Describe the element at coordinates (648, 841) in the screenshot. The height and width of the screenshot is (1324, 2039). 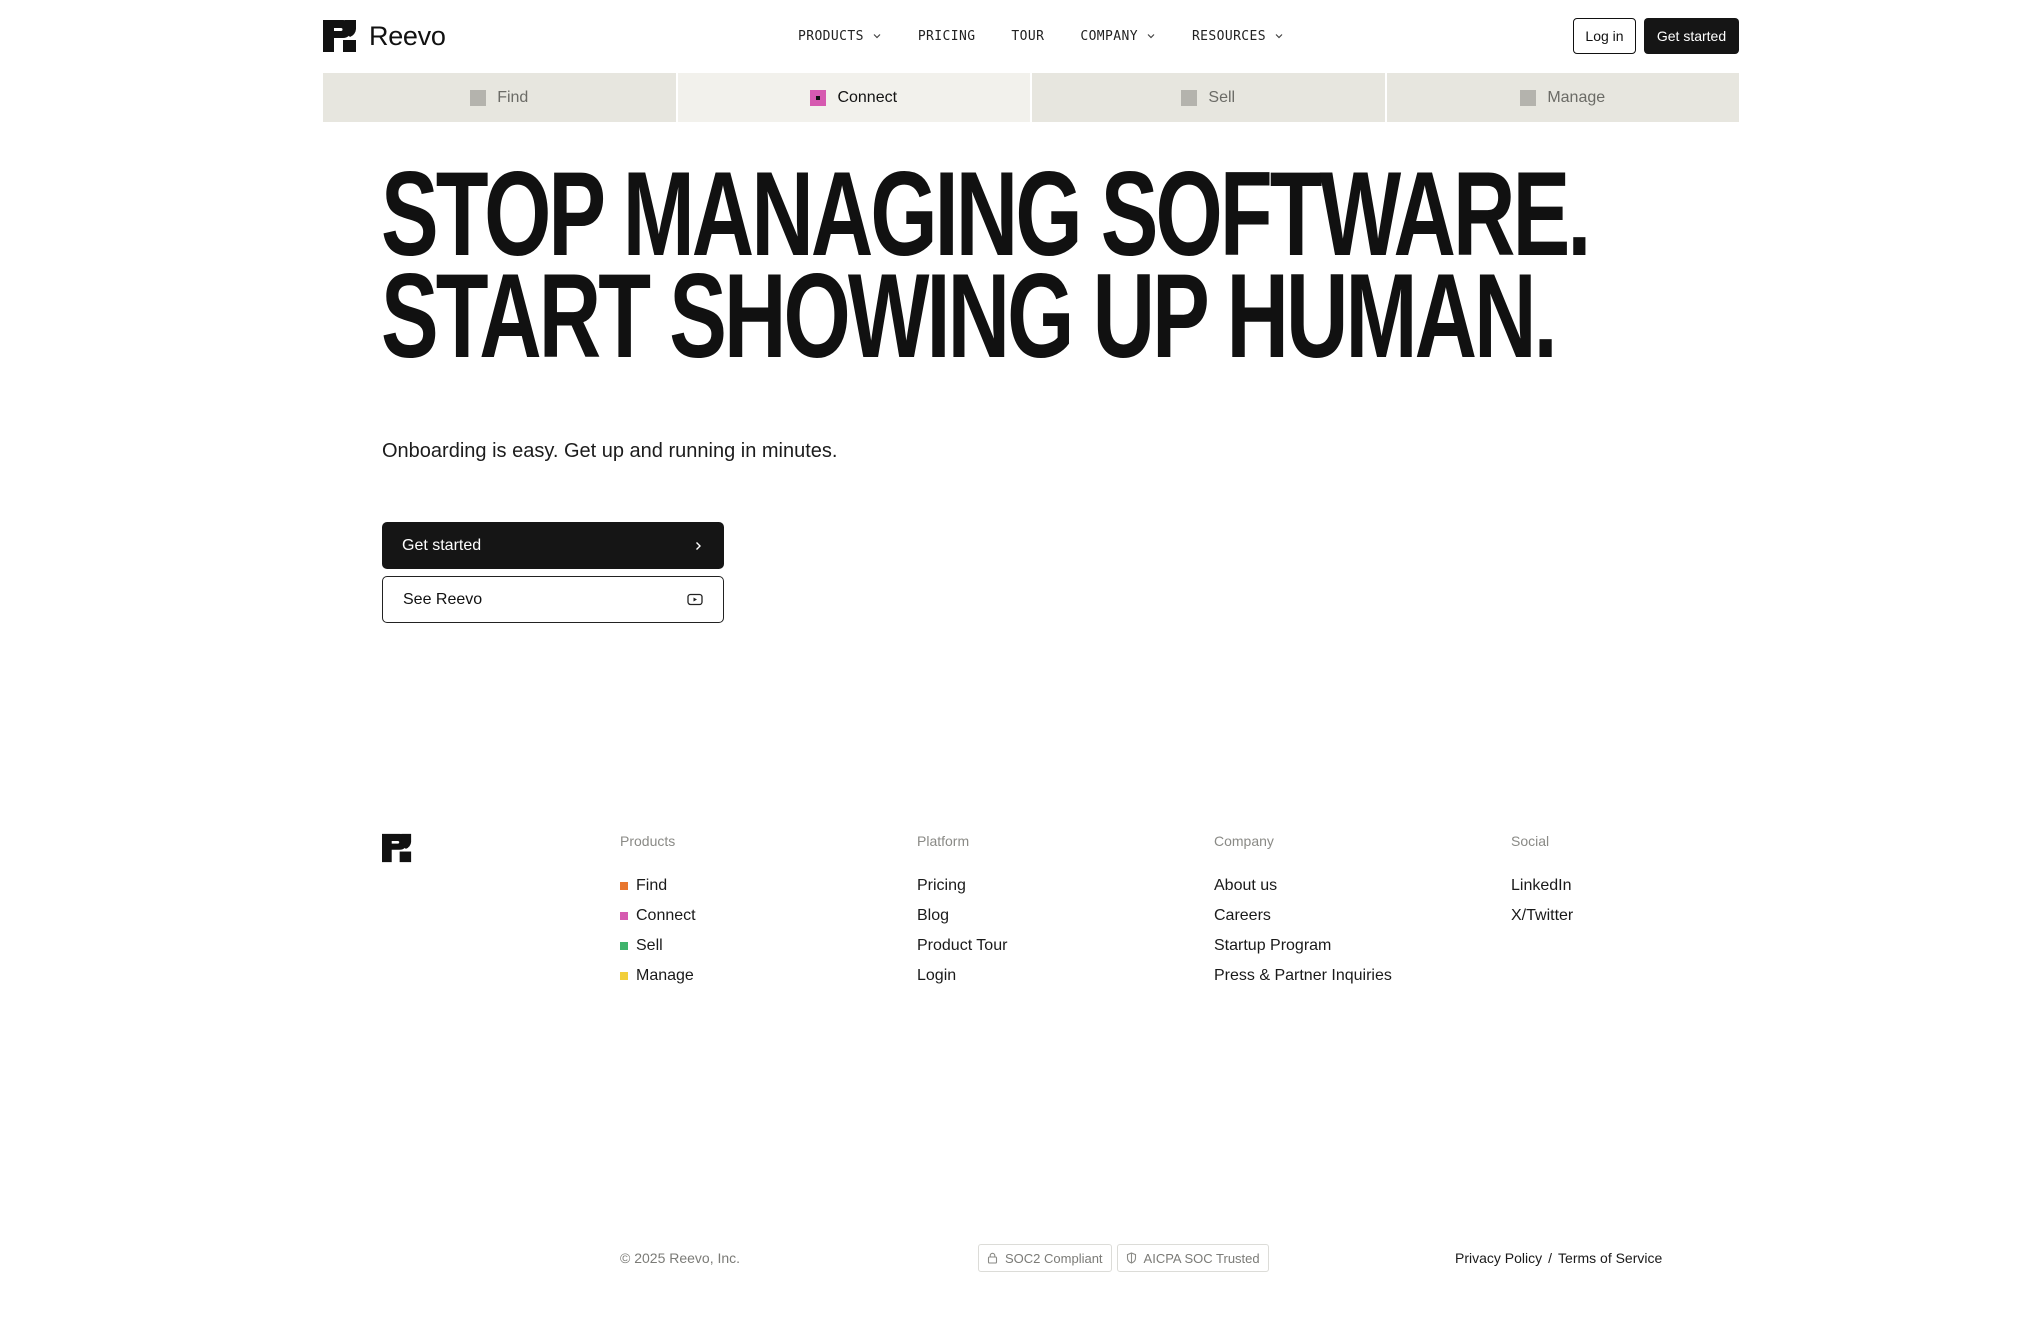
I see `footer-col-title: Products` at that location.